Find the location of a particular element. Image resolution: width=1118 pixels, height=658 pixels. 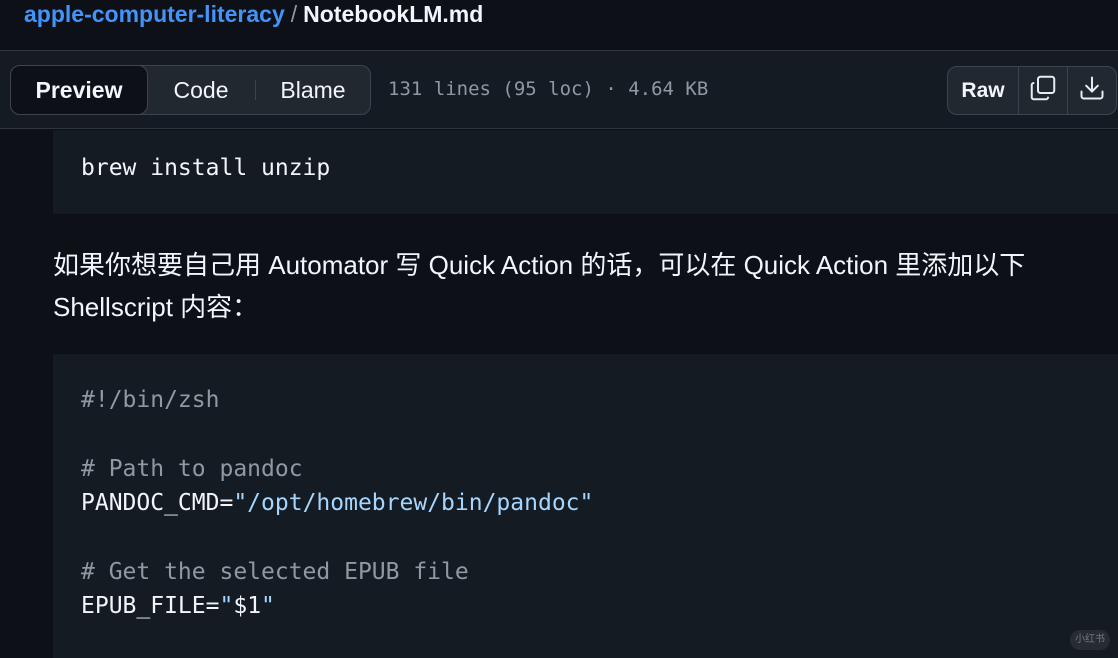

file-actions-group: Raw is located at coordinates (1032, 90).